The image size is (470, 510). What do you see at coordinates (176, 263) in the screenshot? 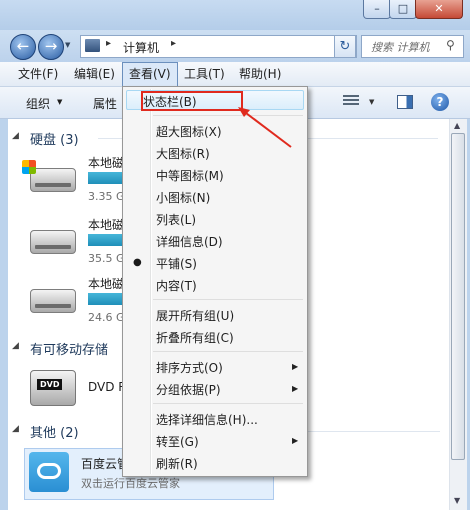
I see `menu-item-tiles: 平铺(S)` at bounding box center [176, 263].